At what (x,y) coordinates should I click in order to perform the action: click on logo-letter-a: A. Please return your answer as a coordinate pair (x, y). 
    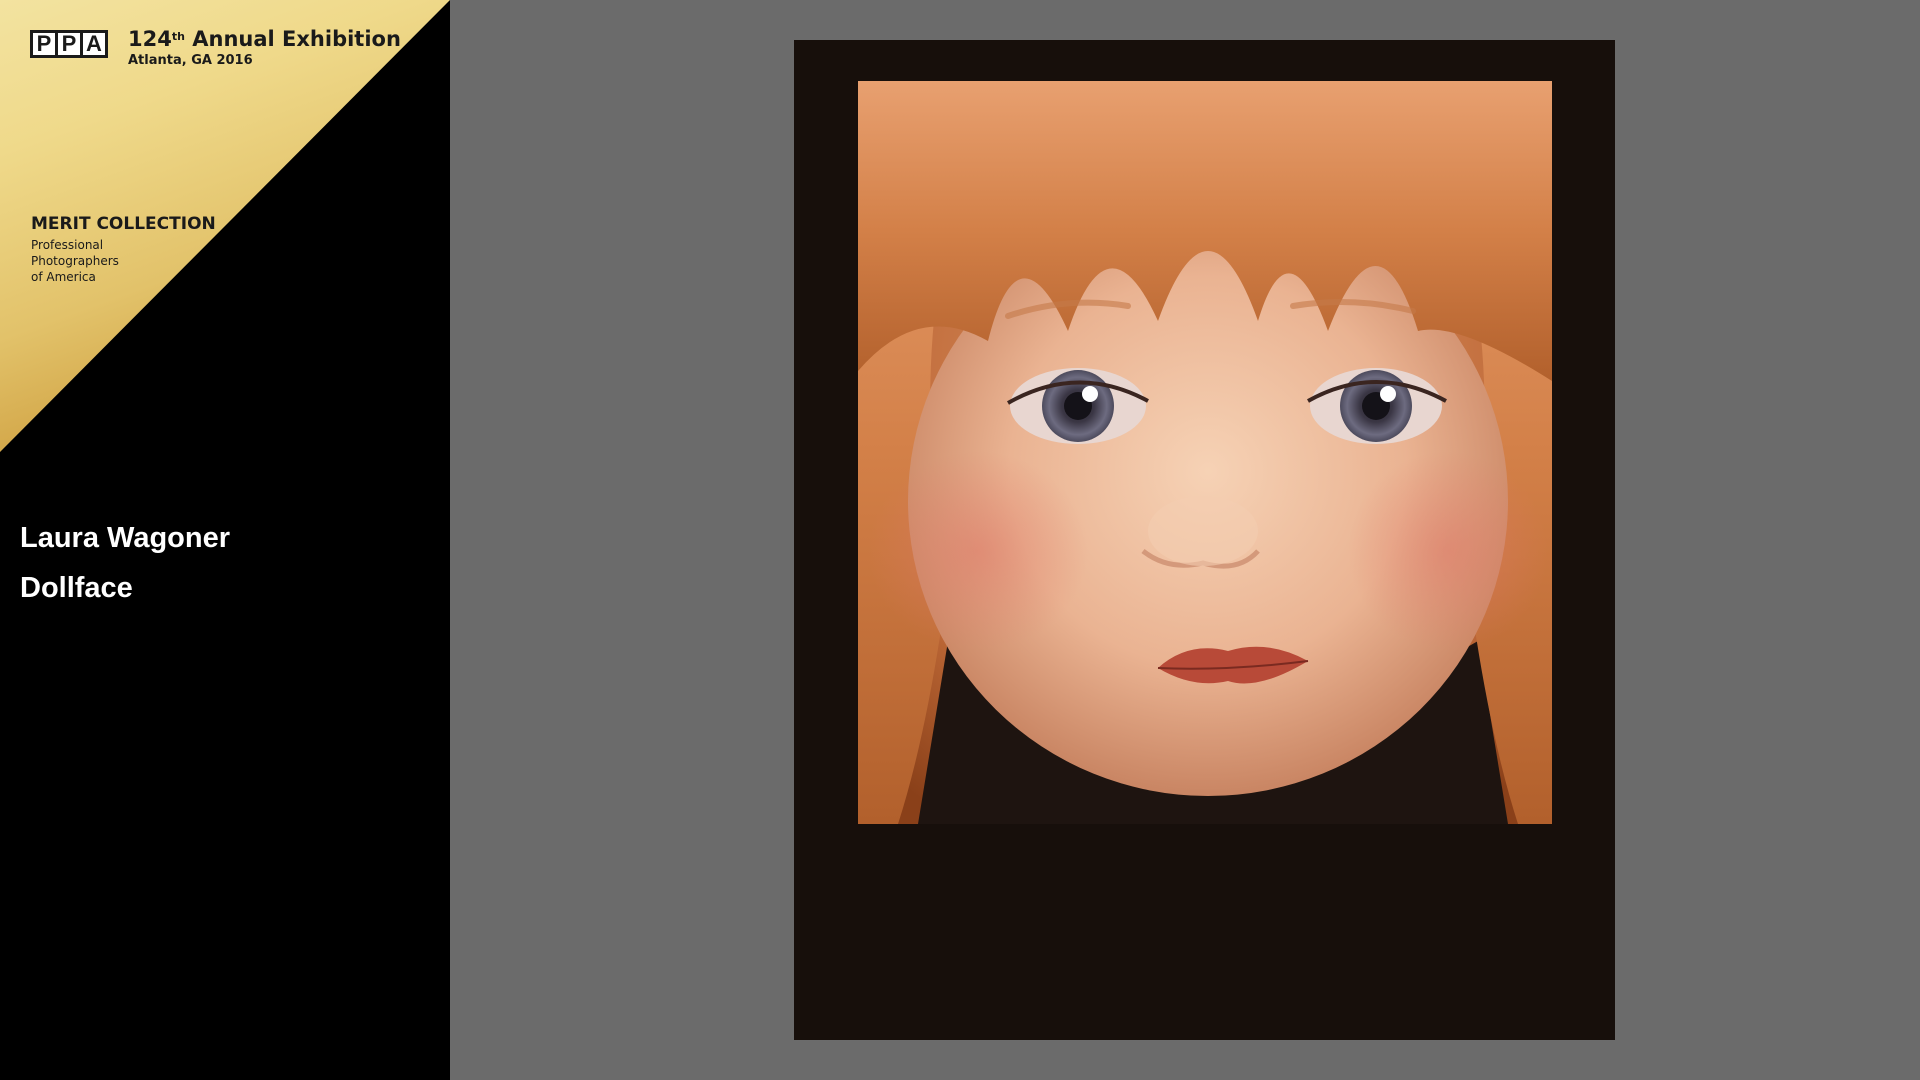
    Looking at the image, I should click on (94, 44).